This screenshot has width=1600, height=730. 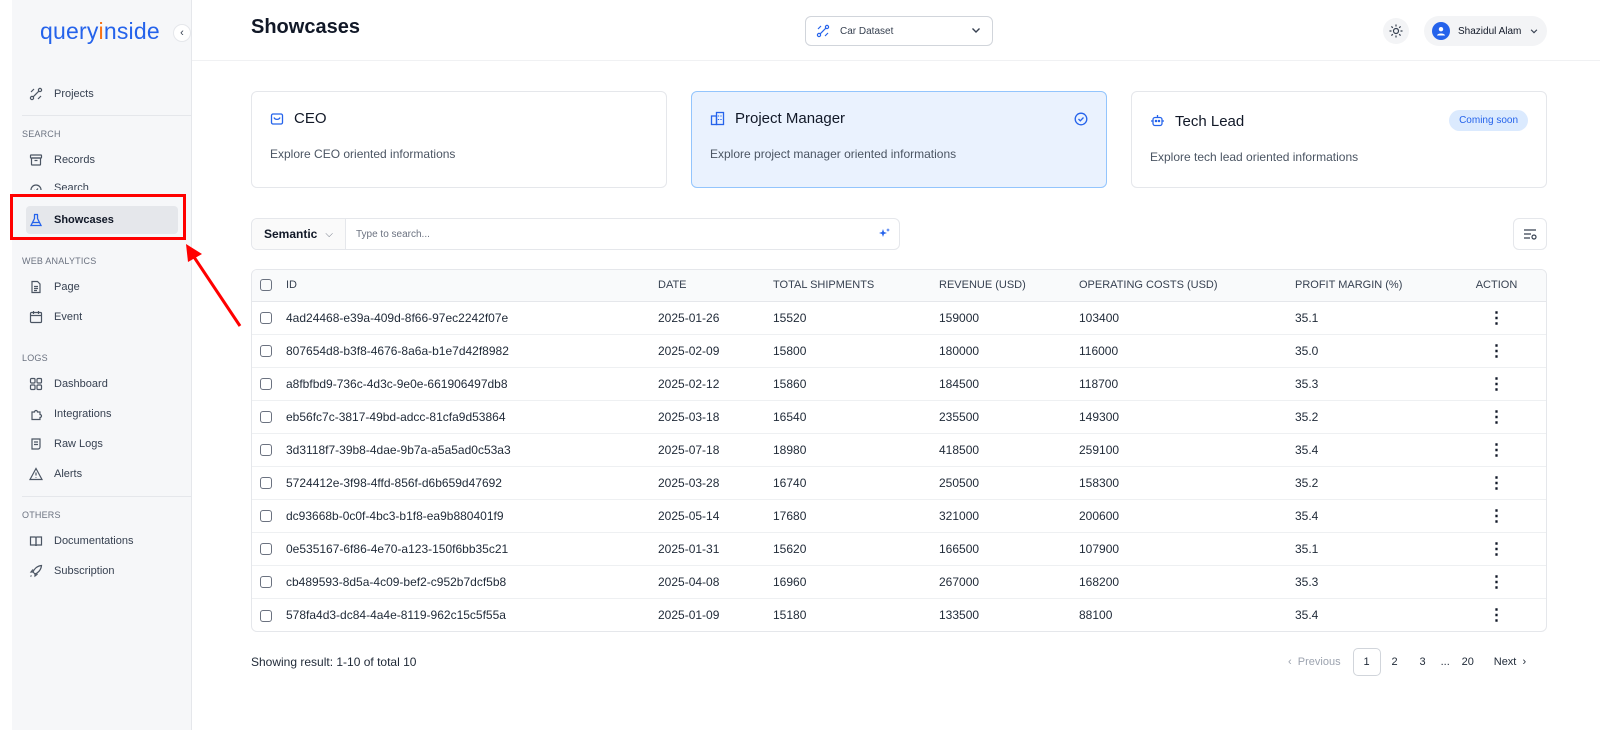 I want to click on cell-date: 2025-04-08, so click(x=715, y=582).